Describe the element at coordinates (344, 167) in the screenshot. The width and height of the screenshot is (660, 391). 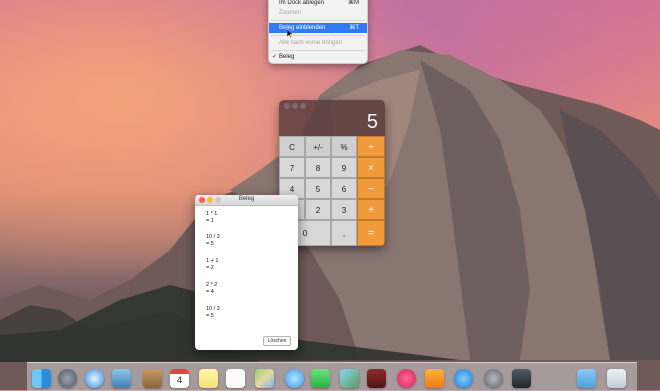
I see `key-9: 9` at that location.